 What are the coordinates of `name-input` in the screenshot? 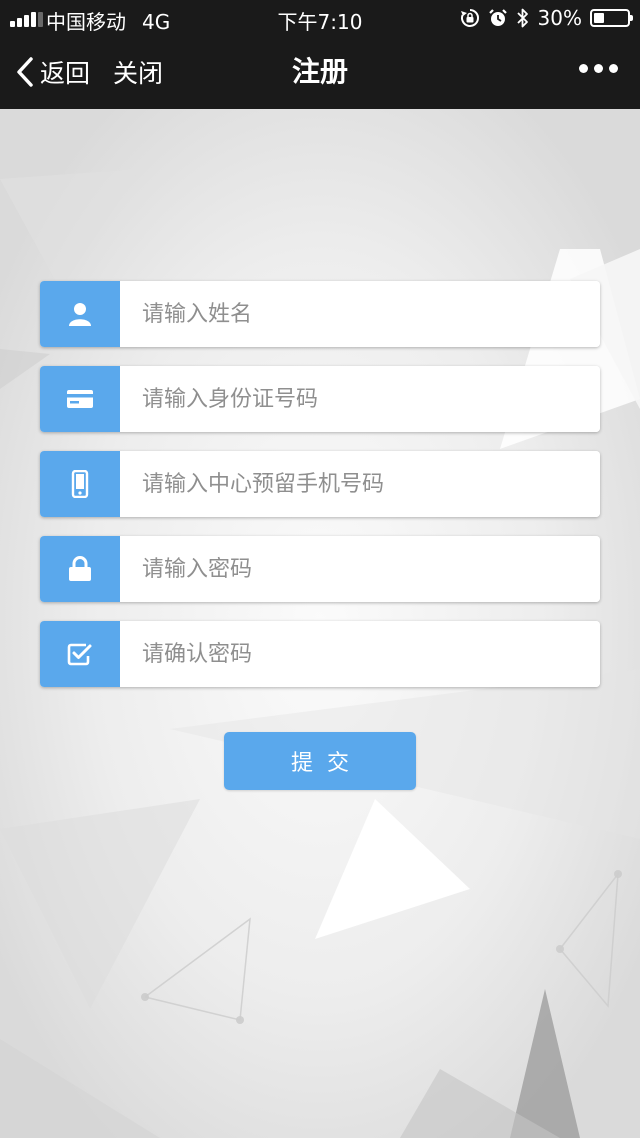 It's located at (360, 314).